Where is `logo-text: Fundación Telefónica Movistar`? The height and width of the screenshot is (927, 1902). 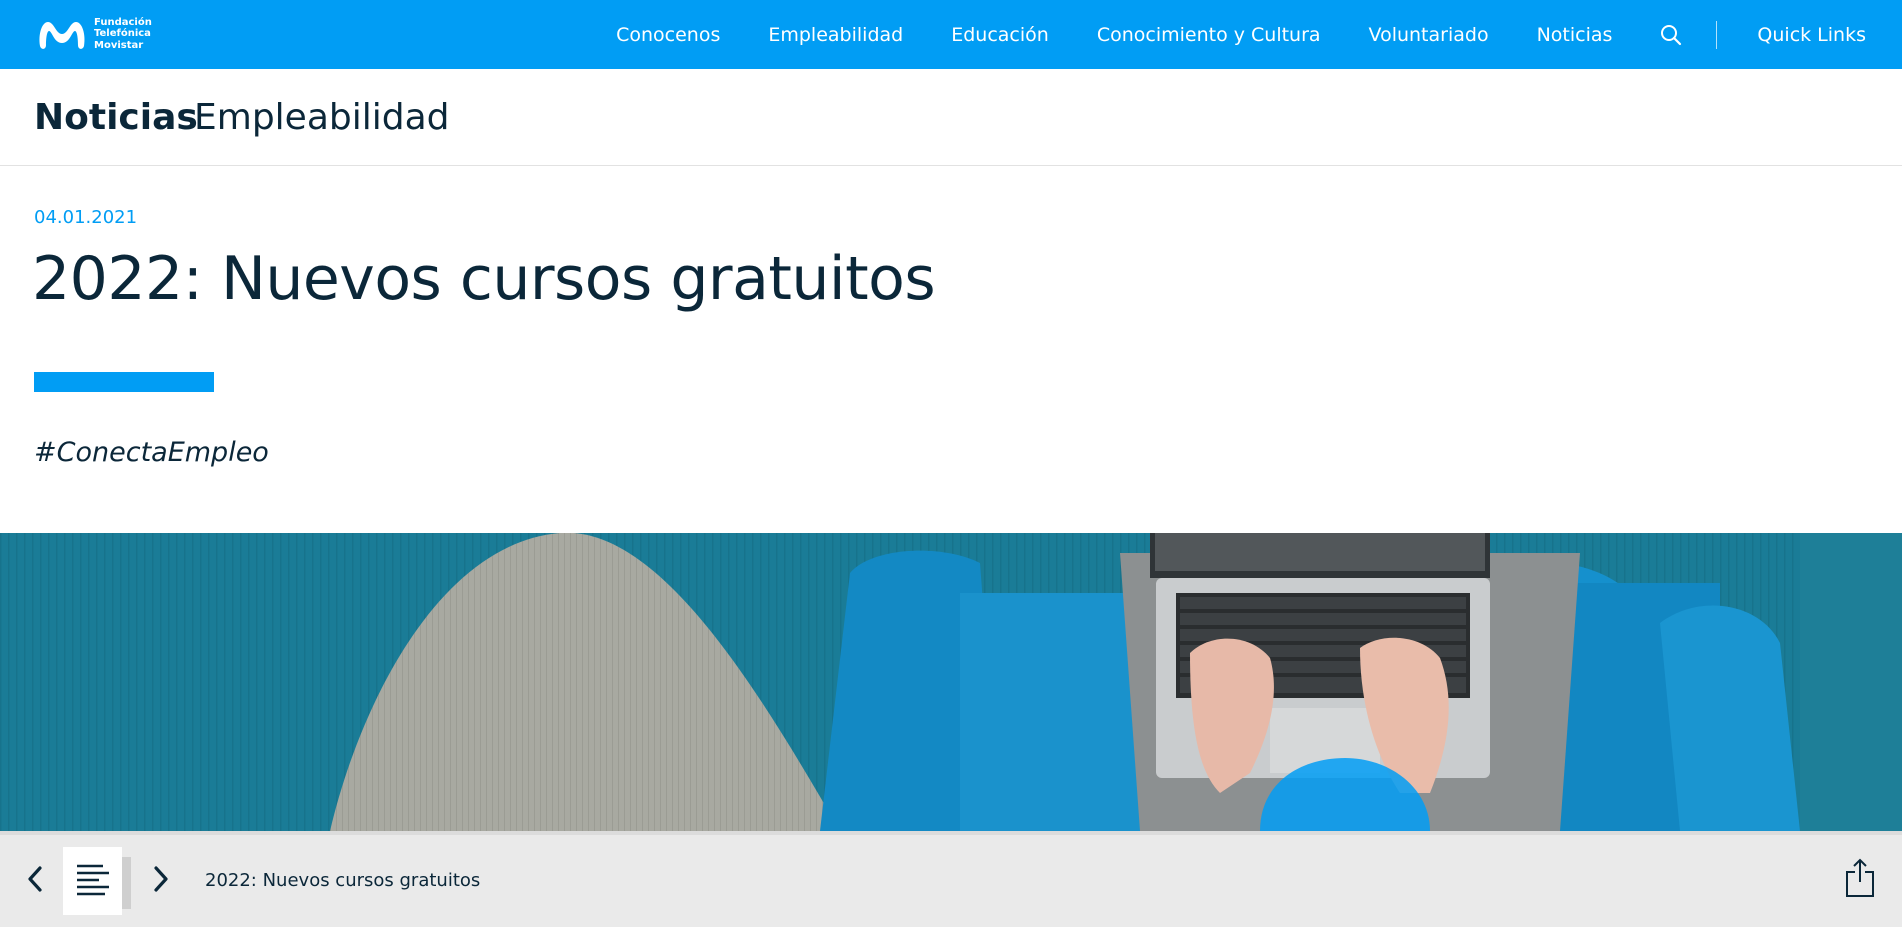 logo-text: Fundación Telefónica Movistar is located at coordinates (123, 34).